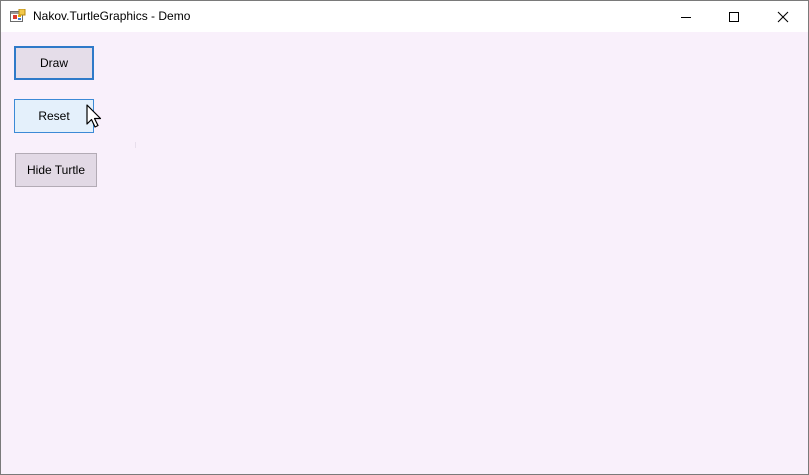 The width and height of the screenshot is (809, 475). What do you see at coordinates (54, 63) in the screenshot?
I see `draw-button: Draw` at bounding box center [54, 63].